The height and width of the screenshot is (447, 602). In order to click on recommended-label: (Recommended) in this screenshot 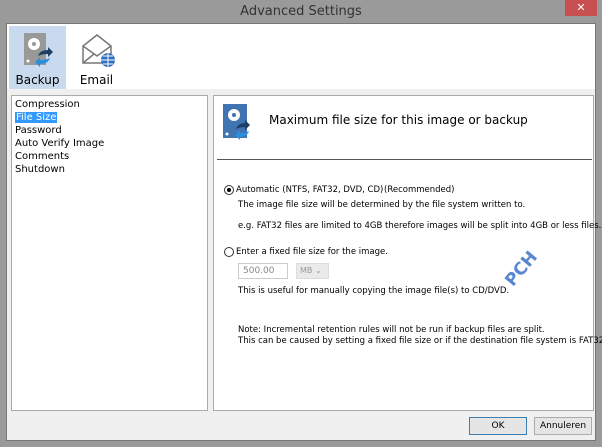, I will do `click(419, 190)`.